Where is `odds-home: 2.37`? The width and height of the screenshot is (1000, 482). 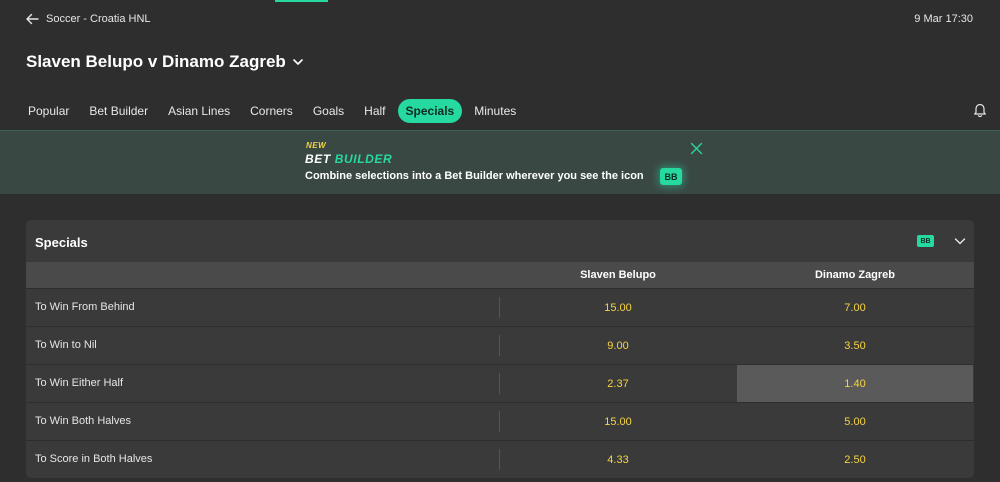
odds-home: 2.37 is located at coordinates (618, 383).